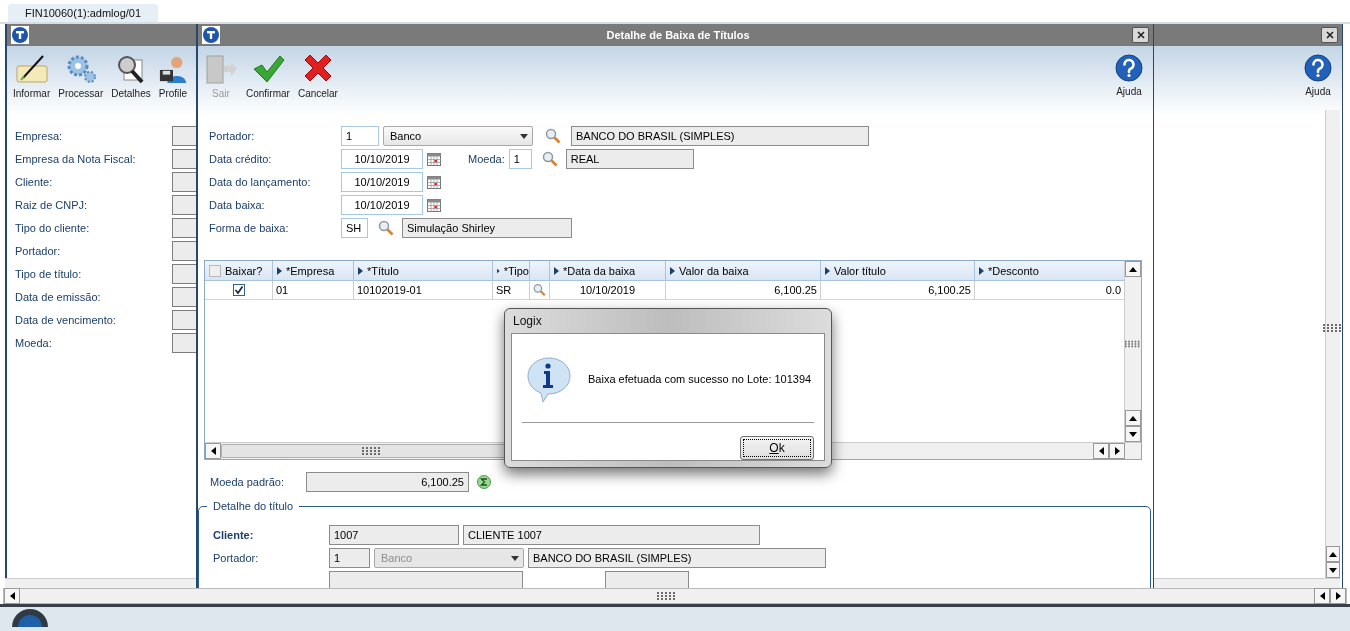 The image size is (1350, 631). I want to click on window-title: Detalhe de Baixa de Títulos, so click(678, 35).